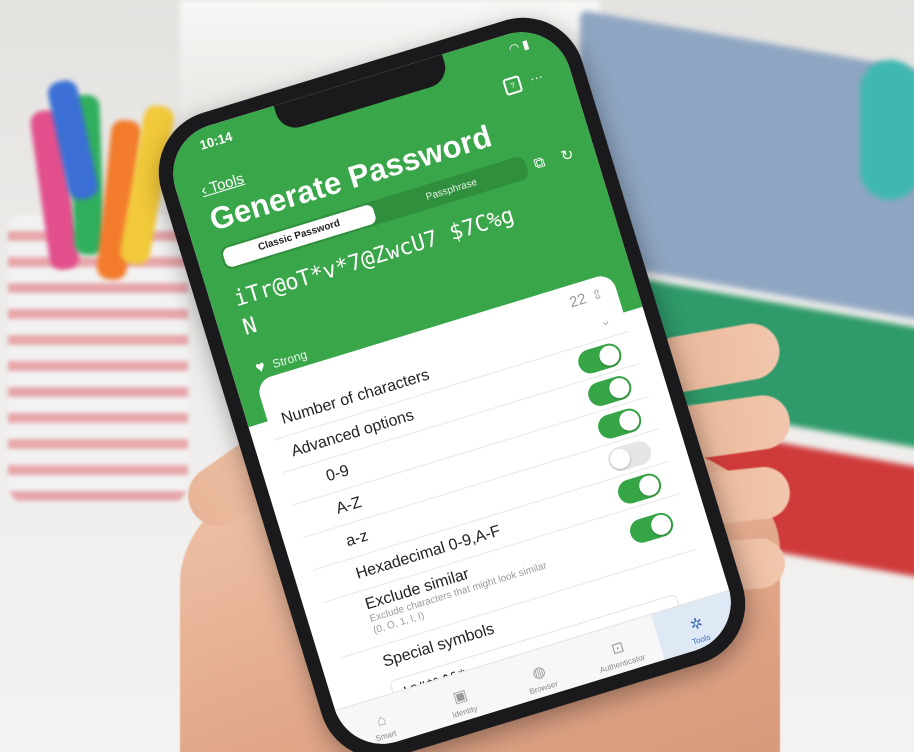 The width and height of the screenshot is (914, 752). Describe the element at coordinates (597, 295) in the screenshot. I see `stepper-icon: ⇕` at that location.